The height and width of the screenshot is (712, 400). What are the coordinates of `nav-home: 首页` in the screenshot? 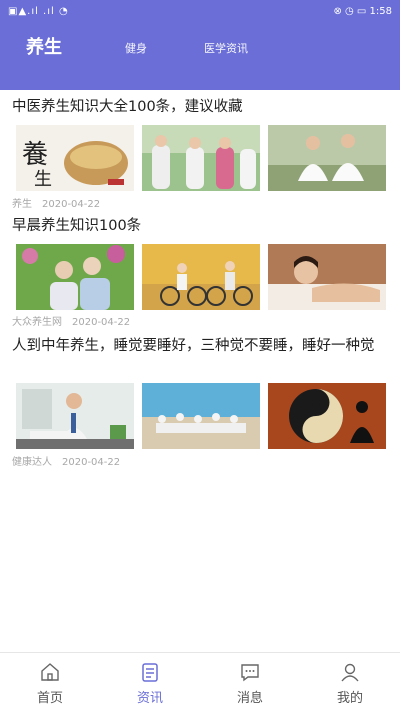 It's located at (50, 682).